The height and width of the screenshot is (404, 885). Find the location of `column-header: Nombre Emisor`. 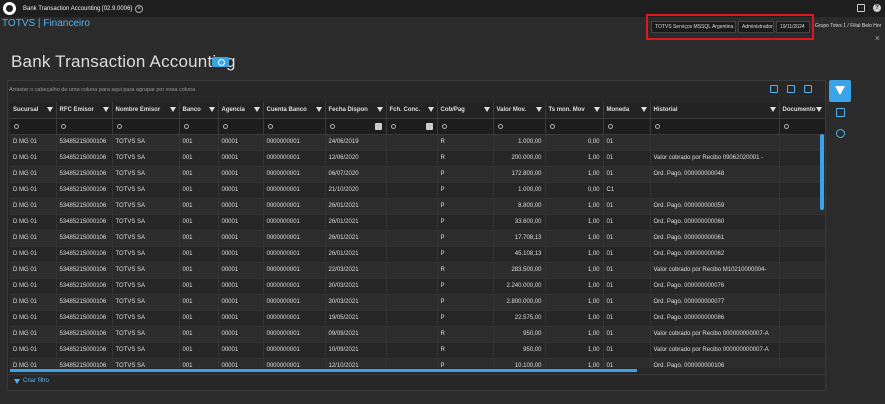

column-header: Nombre Emisor is located at coordinates (146, 110).